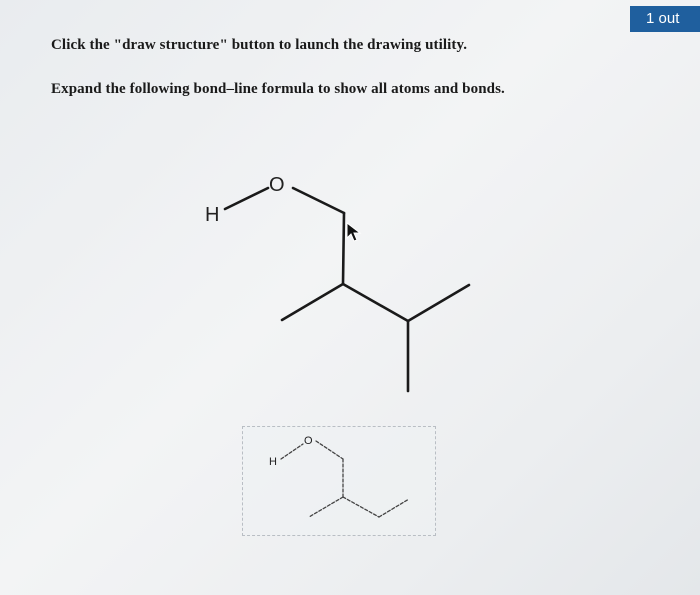 This screenshot has height=595, width=700. I want to click on draw-structure-button: O H, so click(339, 481).